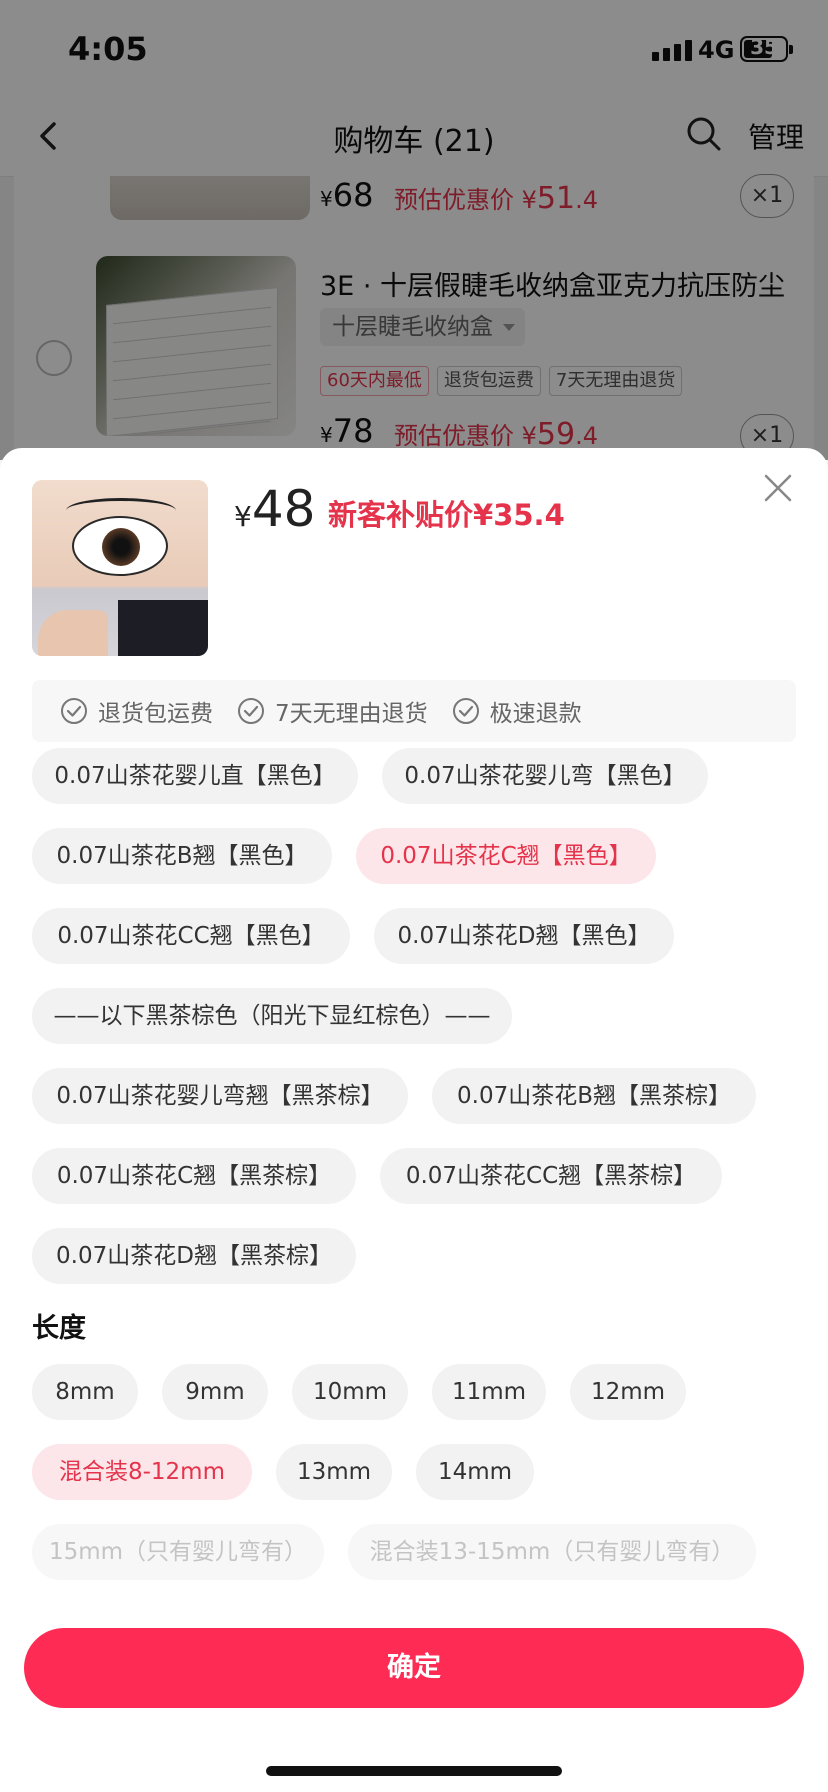 This screenshot has height=1792, width=828. Describe the element at coordinates (414, 1771) in the screenshot. I see `home-indicator` at that location.